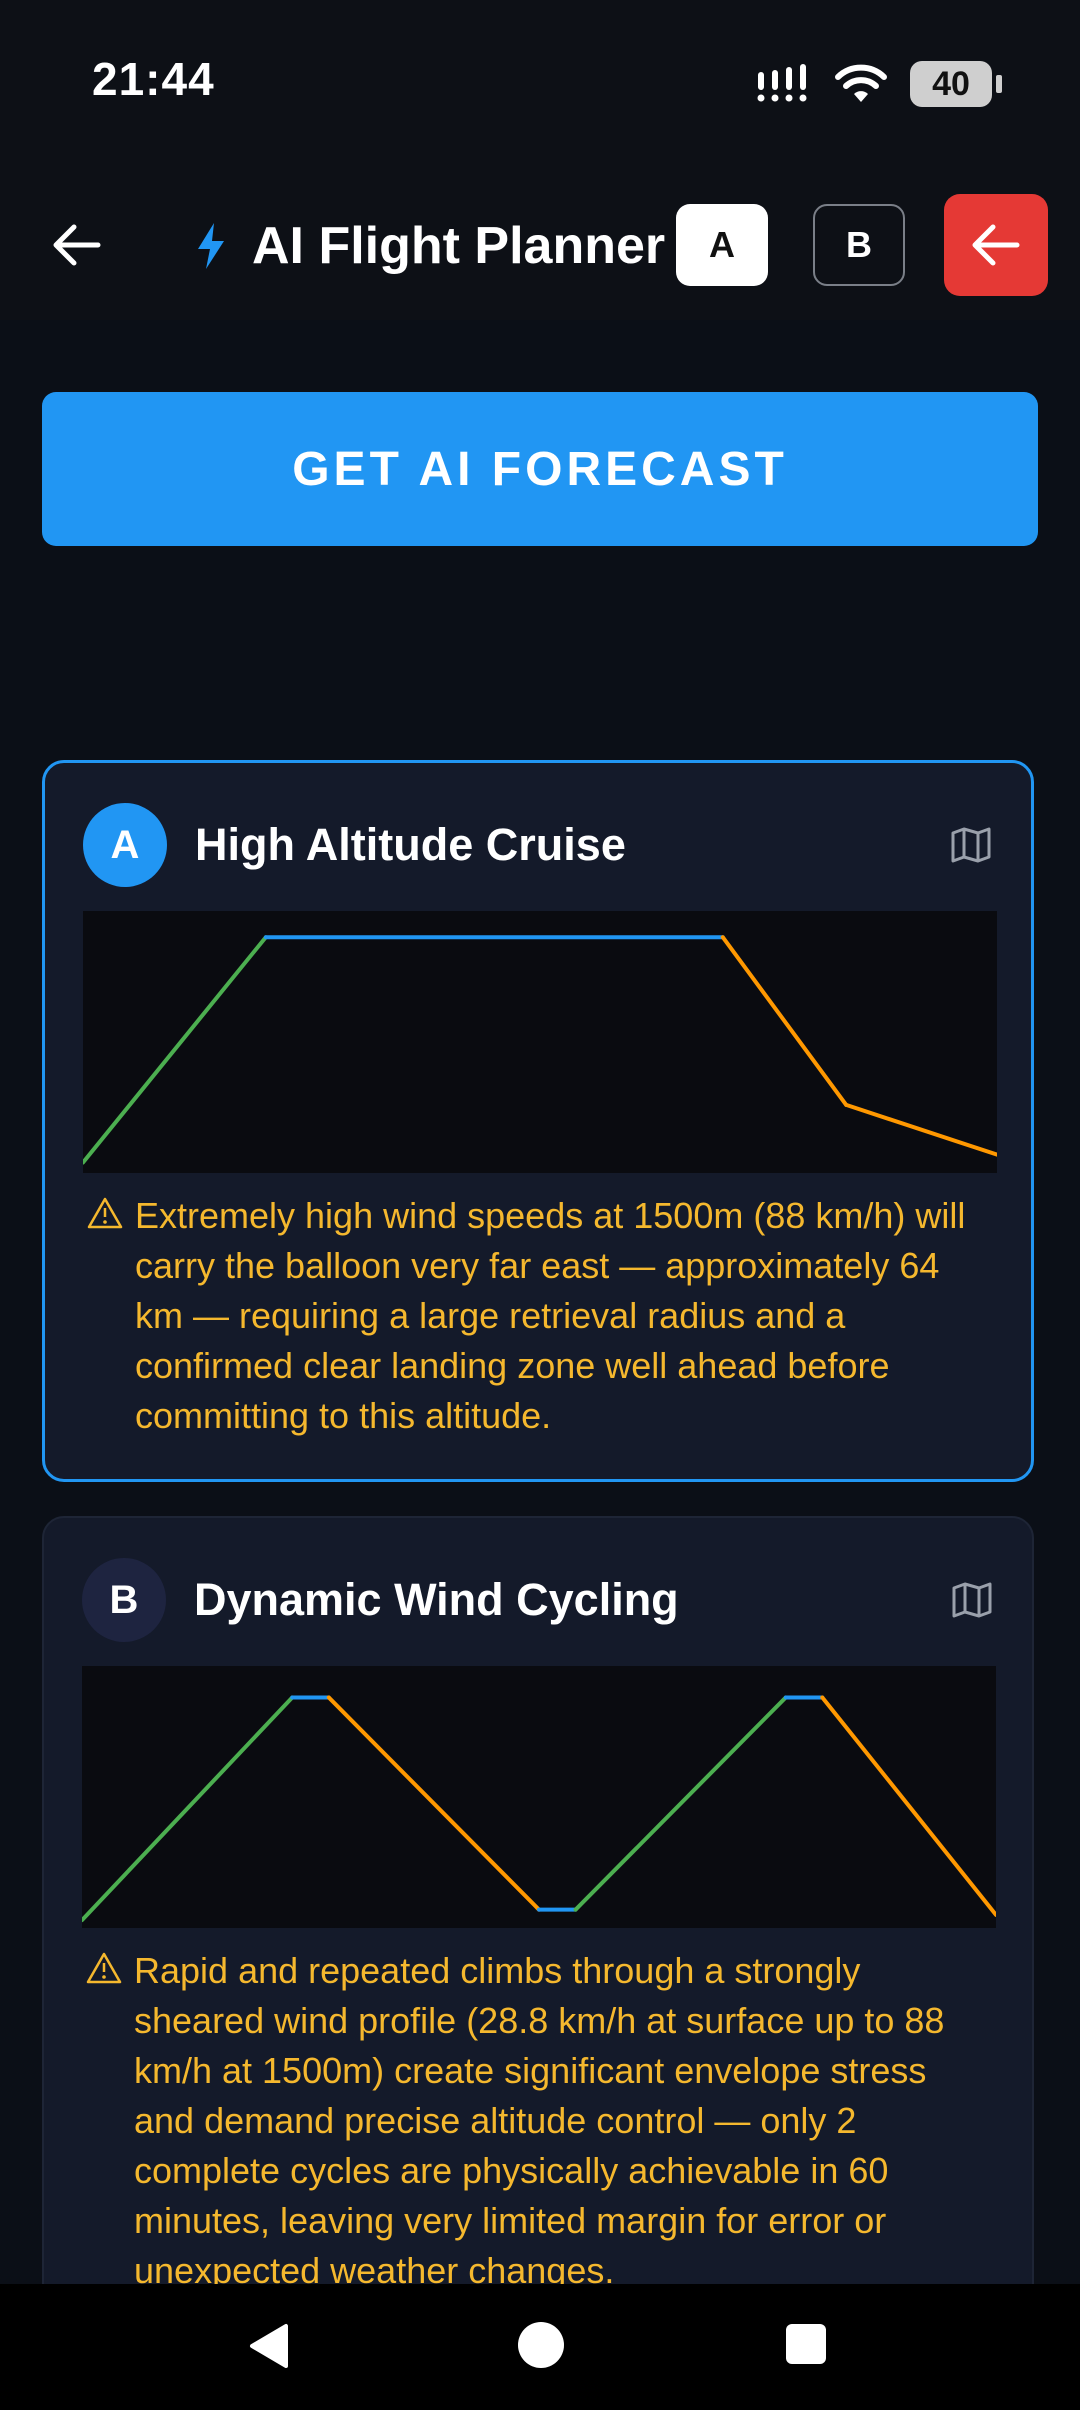  What do you see at coordinates (722, 245) in the screenshot?
I see `select-plan-a-button: A` at bounding box center [722, 245].